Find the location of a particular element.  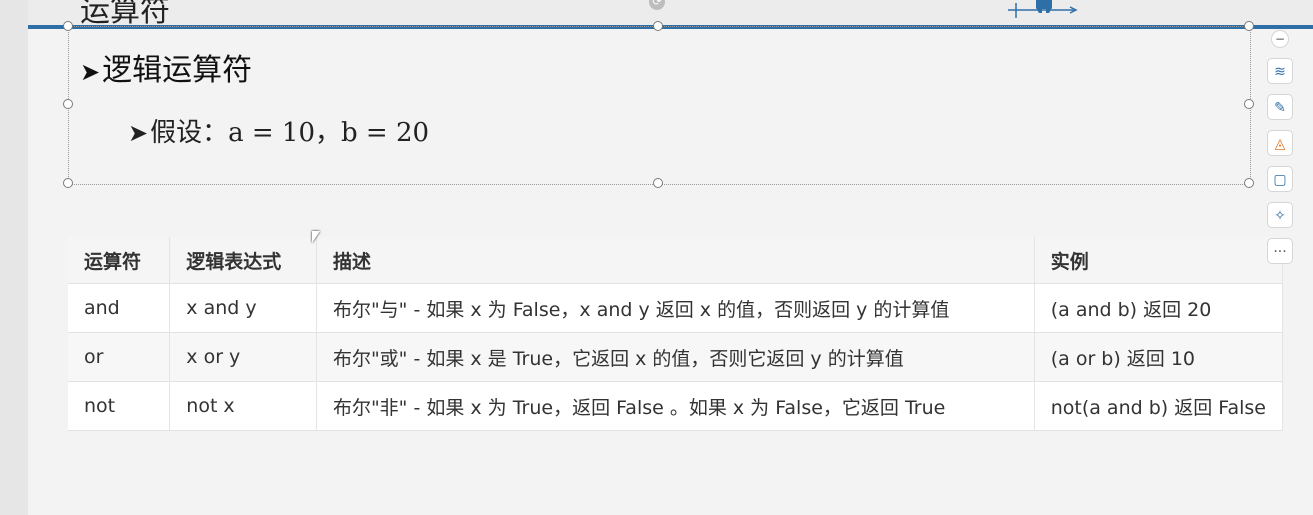

frame-icon: ▢ is located at coordinates (1280, 179).